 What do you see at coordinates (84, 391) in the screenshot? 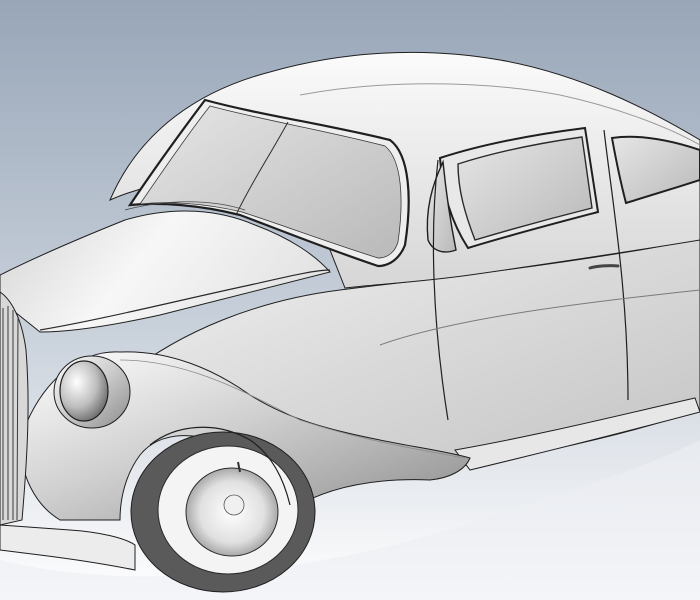
I see `headlamp-lens` at bounding box center [84, 391].